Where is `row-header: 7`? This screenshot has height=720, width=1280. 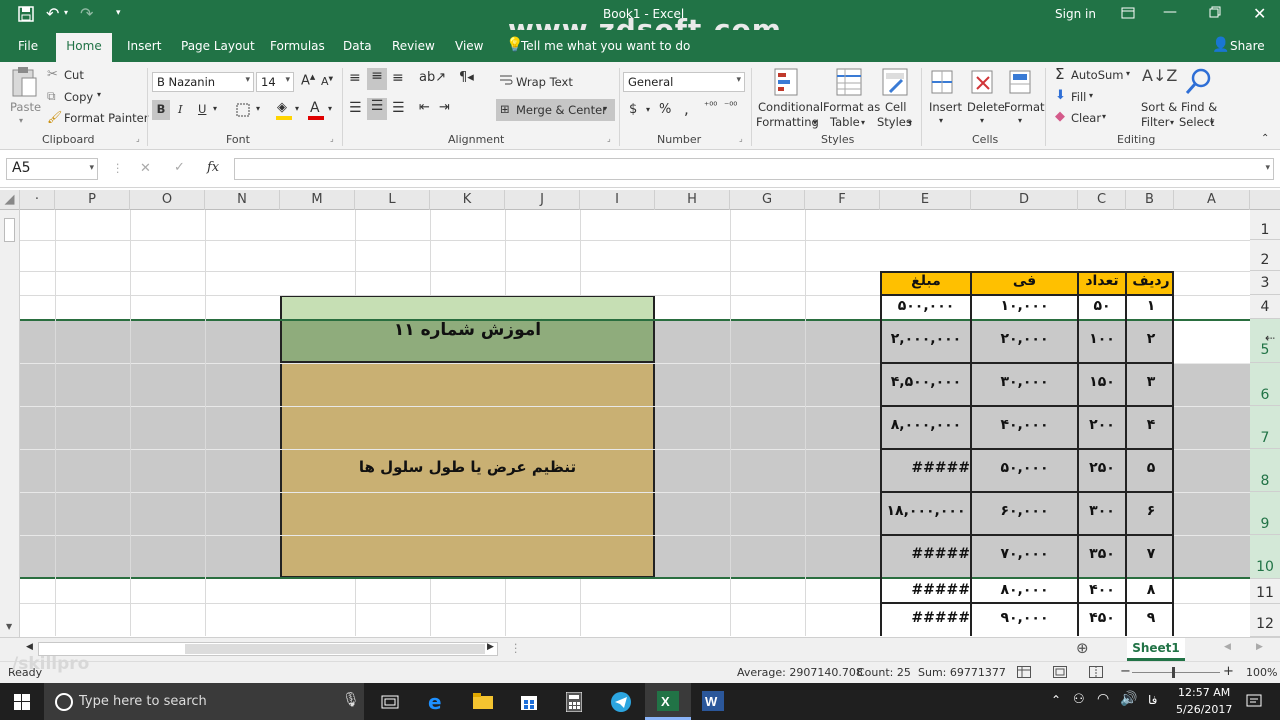 row-header: 7 is located at coordinates (1265, 427).